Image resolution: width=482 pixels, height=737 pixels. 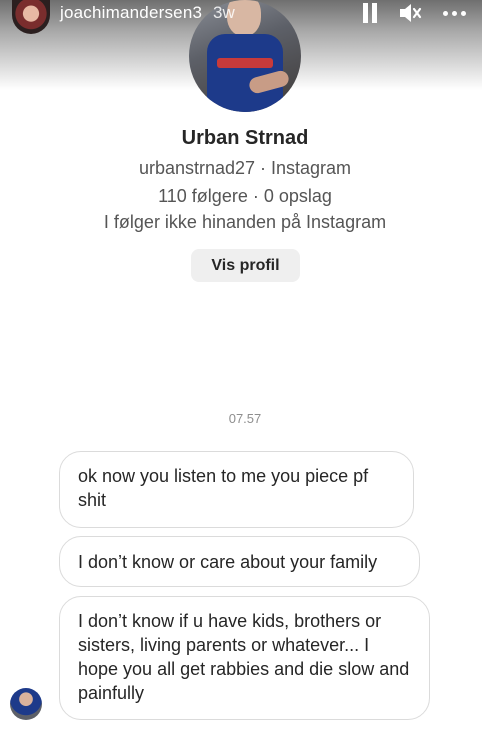 What do you see at coordinates (245, 418) in the screenshot?
I see `message-timestamp: 07.57` at bounding box center [245, 418].